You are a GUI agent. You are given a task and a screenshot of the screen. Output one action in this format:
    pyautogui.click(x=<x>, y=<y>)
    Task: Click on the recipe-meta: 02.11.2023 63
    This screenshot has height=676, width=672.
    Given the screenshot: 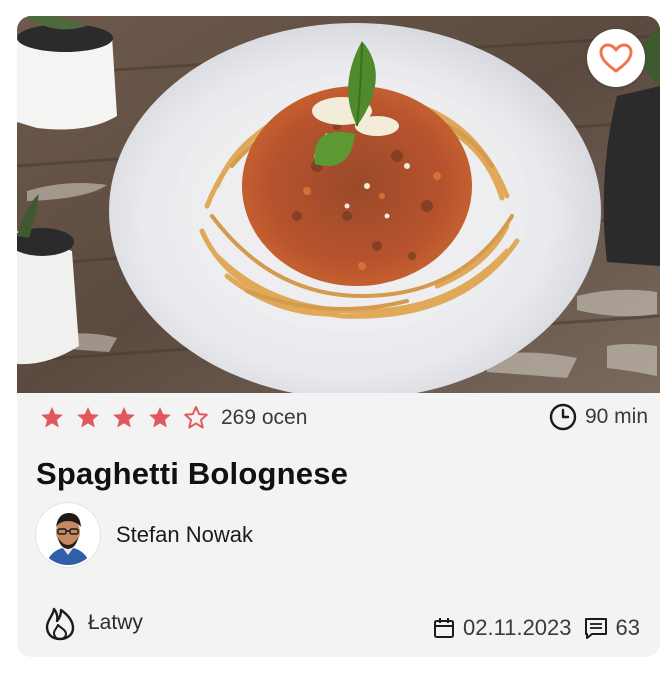 What is the action you would take?
    pyautogui.click(x=536, y=628)
    